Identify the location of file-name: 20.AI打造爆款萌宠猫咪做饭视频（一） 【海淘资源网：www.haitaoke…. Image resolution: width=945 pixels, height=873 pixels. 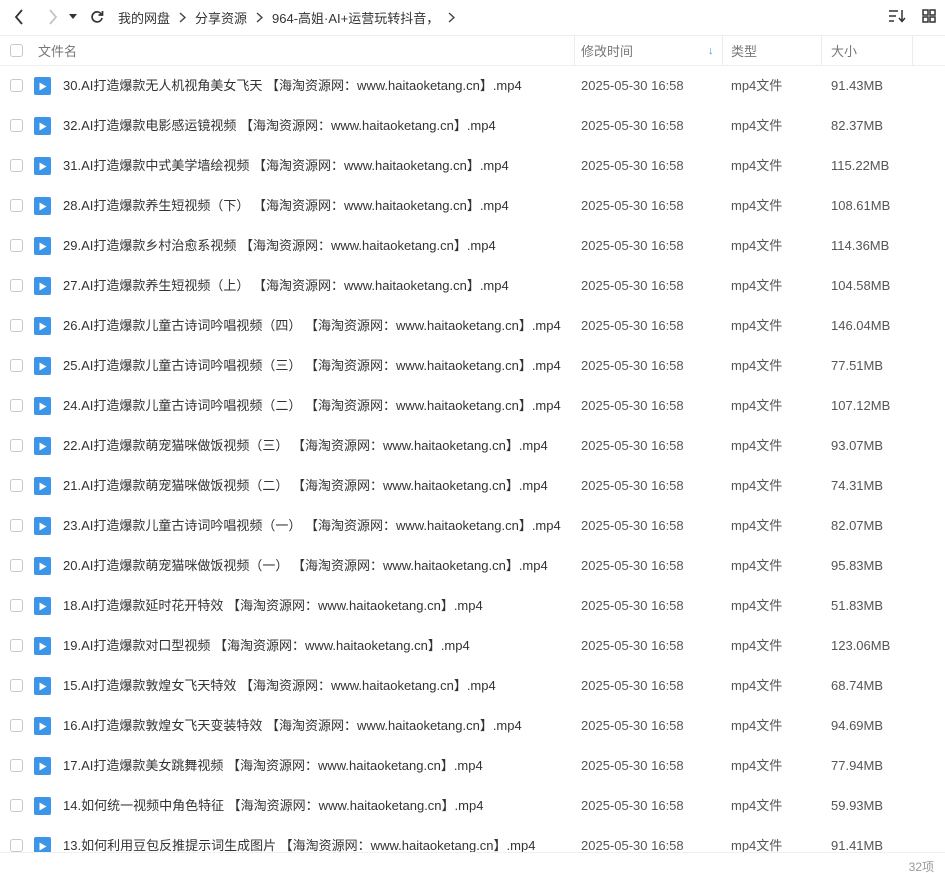
(305, 566).